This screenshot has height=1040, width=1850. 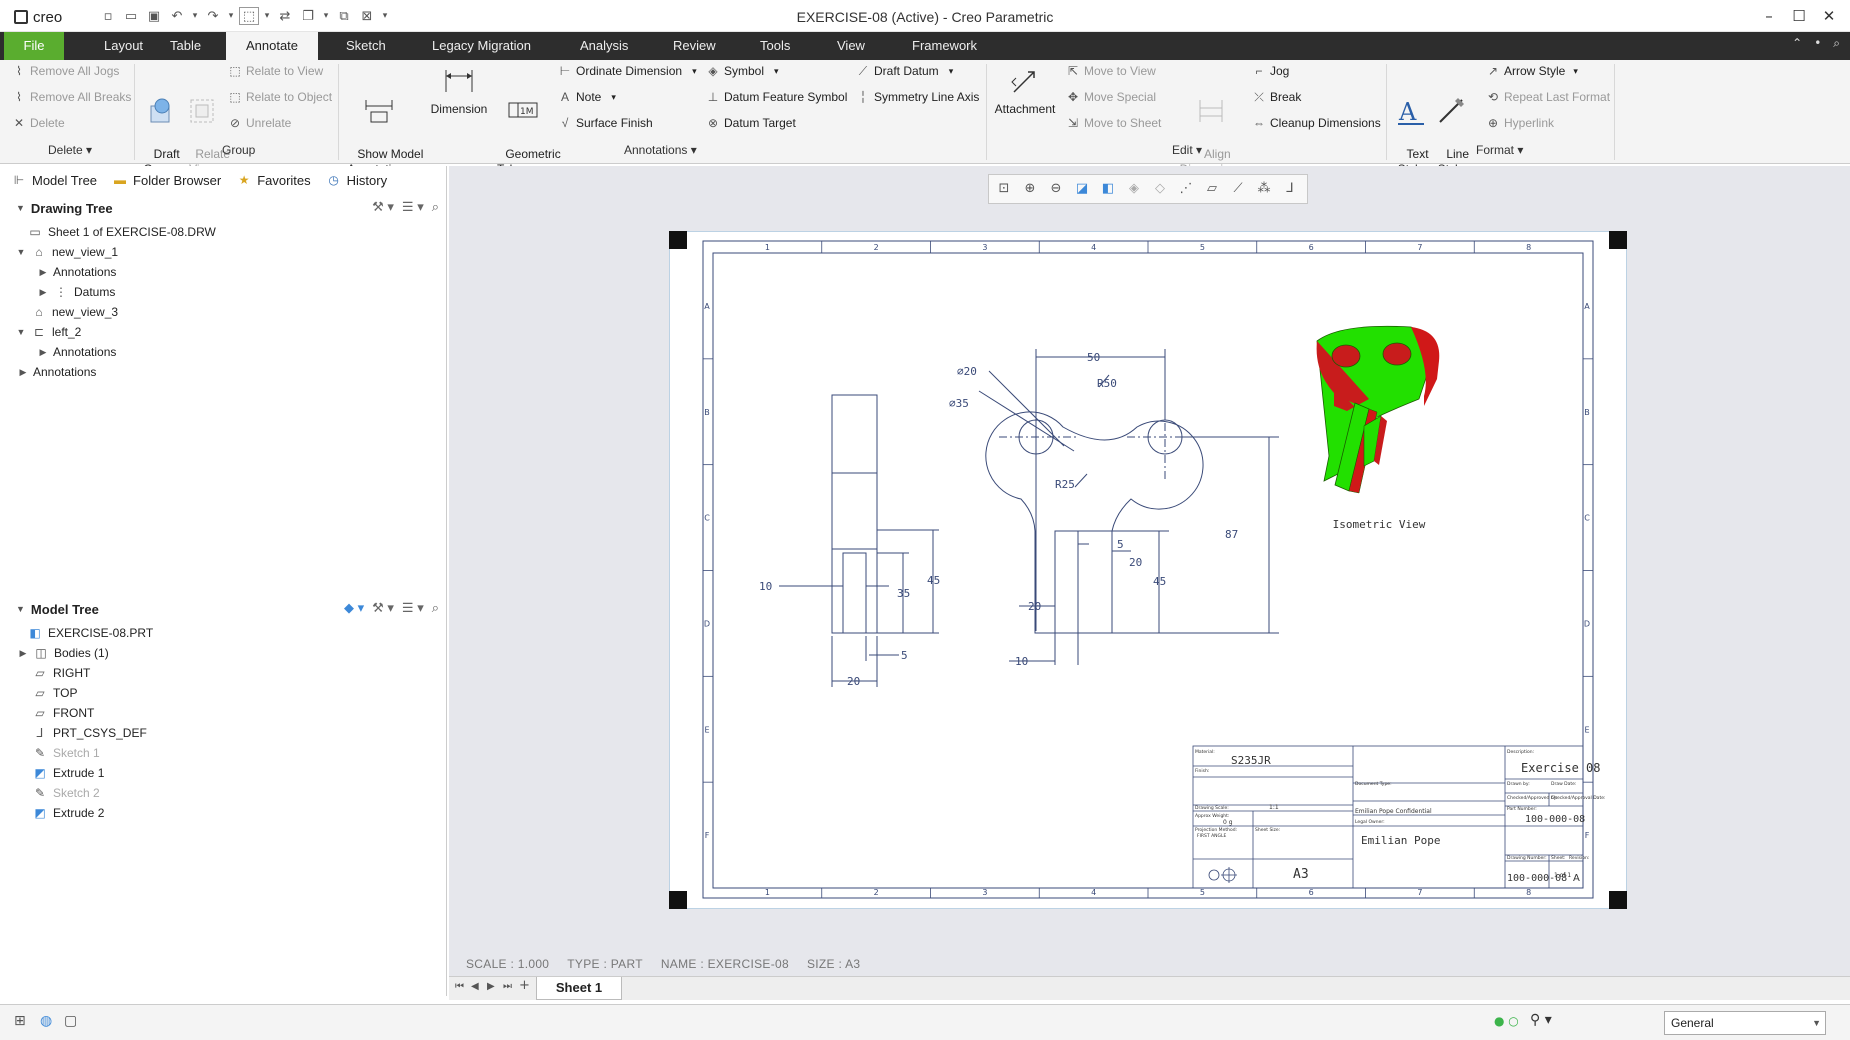 I want to click on cleanup-dimensions-button: ⇔ Cleanup Dimensions, so click(x=1316, y=123).